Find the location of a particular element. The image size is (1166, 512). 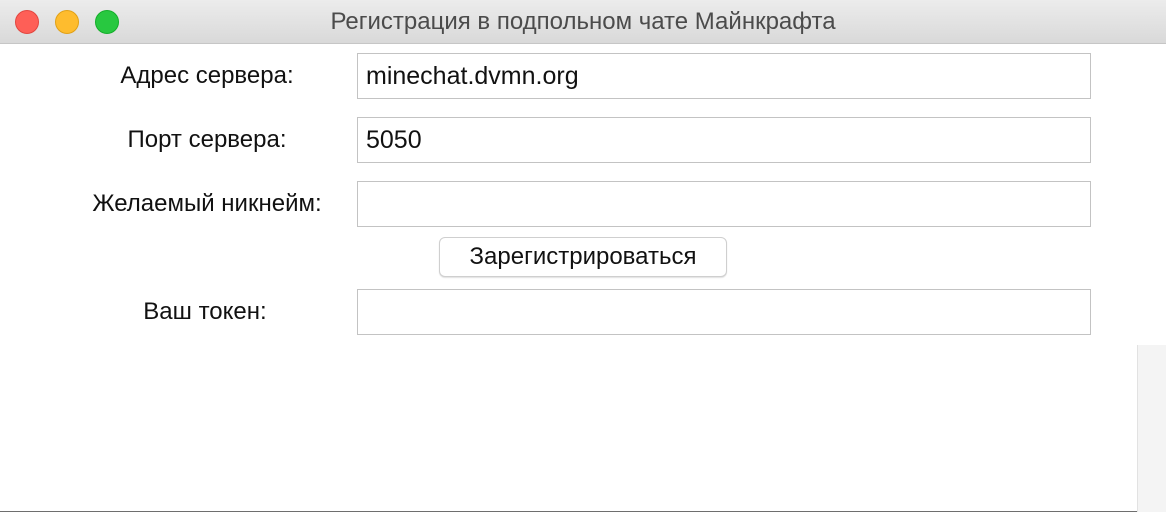

window-title: Регистрация в подпольном чате Майнкрафта is located at coordinates (583, 21).